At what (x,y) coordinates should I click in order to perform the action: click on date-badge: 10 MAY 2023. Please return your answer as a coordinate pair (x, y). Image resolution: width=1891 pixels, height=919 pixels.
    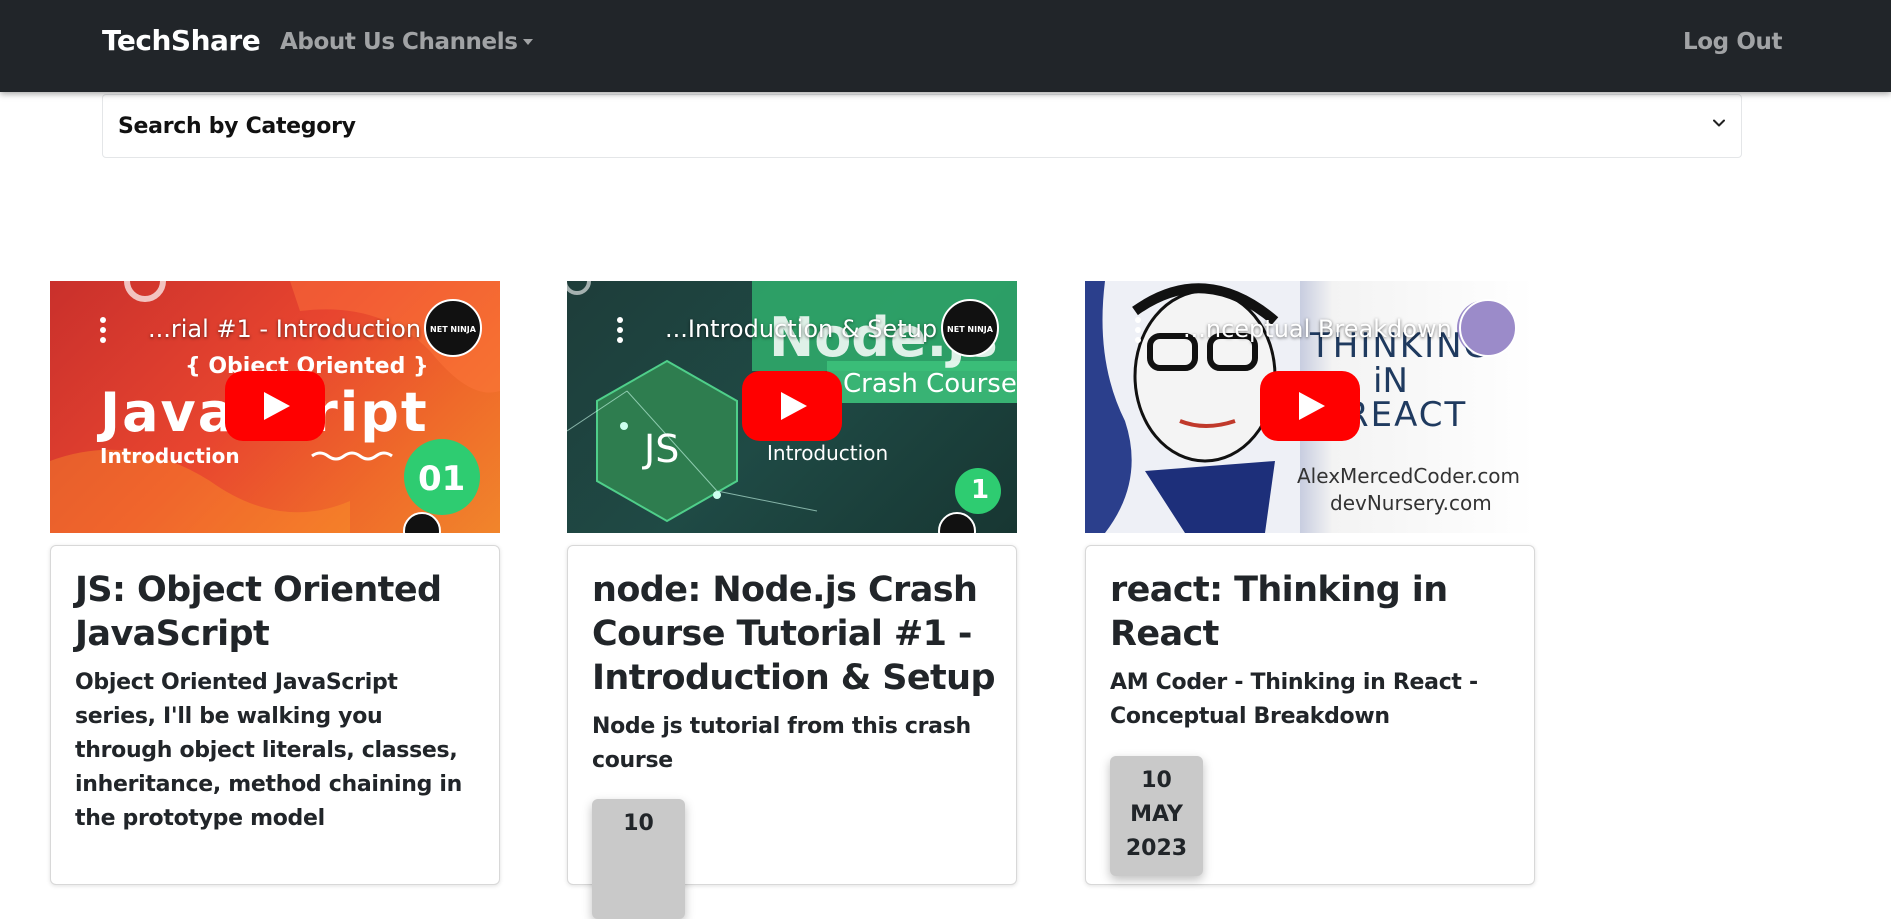
    Looking at the image, I should click on (1156, 816).